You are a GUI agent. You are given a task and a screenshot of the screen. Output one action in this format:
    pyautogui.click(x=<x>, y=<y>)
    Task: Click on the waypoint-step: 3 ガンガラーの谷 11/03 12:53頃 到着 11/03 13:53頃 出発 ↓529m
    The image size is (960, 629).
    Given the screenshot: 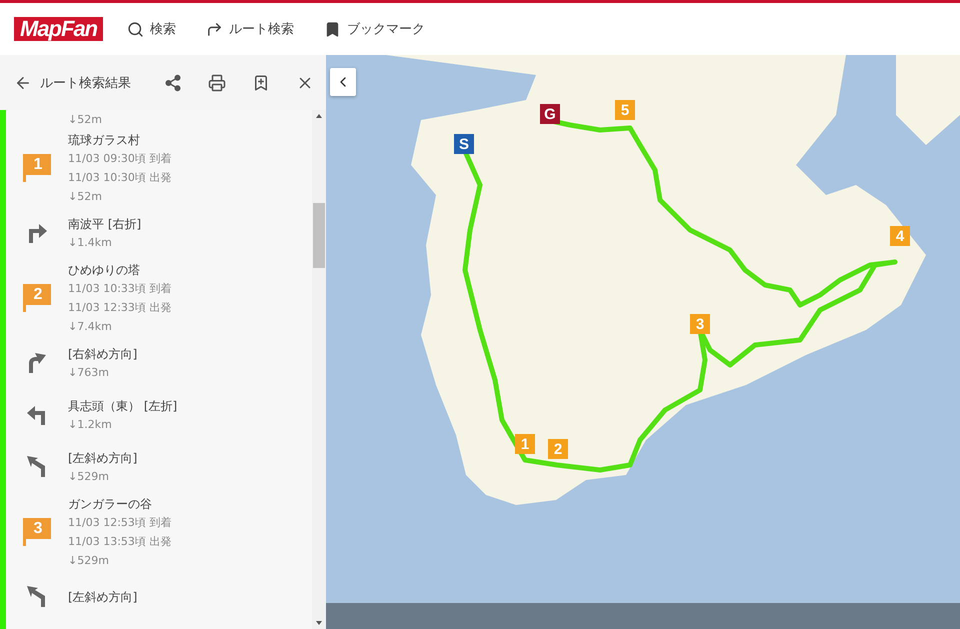 What is the action you would take?
    pyautogui.click(x=159, y=532)
    